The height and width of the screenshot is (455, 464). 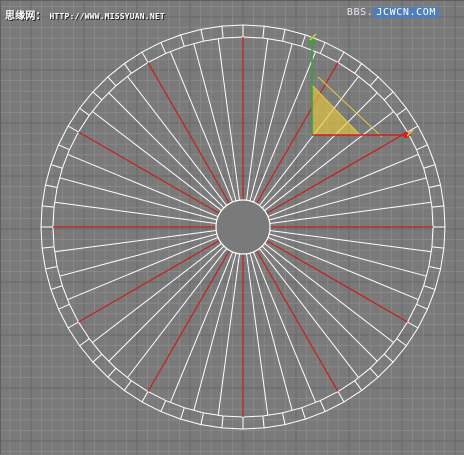 What do you see at coordinates (360, 12) in the screenshot?
I see `watermark-bbs-prefix: BBS.` at bounding box center [360, 12].